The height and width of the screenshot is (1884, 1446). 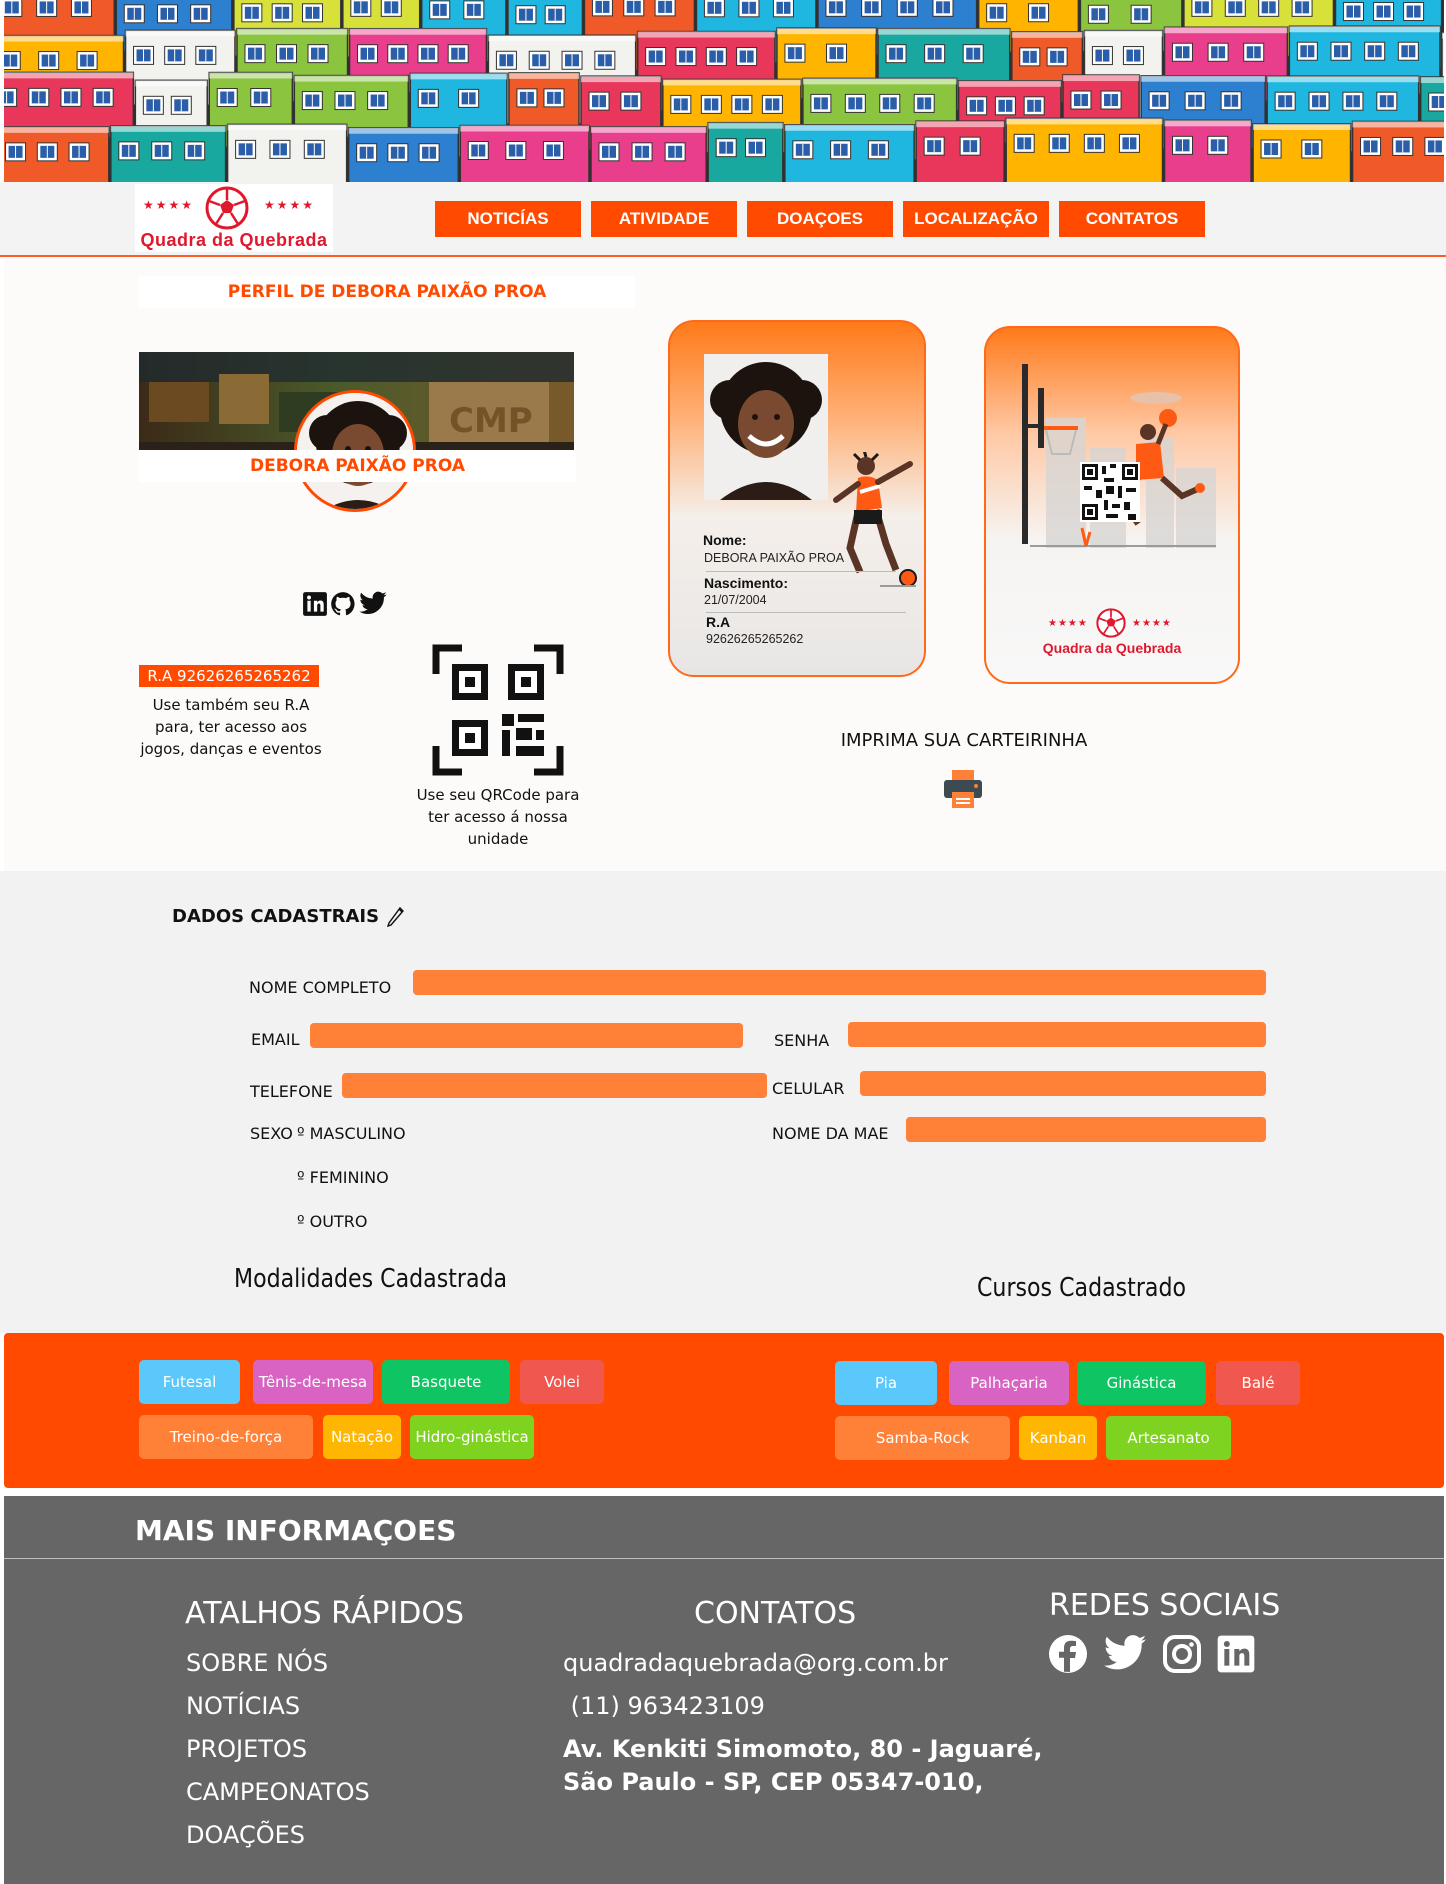 What do you see at coordinates (189, 1382) in the screenshot?
I see `modalidade-tag: Futesal` at bounding box center [189, 1382].